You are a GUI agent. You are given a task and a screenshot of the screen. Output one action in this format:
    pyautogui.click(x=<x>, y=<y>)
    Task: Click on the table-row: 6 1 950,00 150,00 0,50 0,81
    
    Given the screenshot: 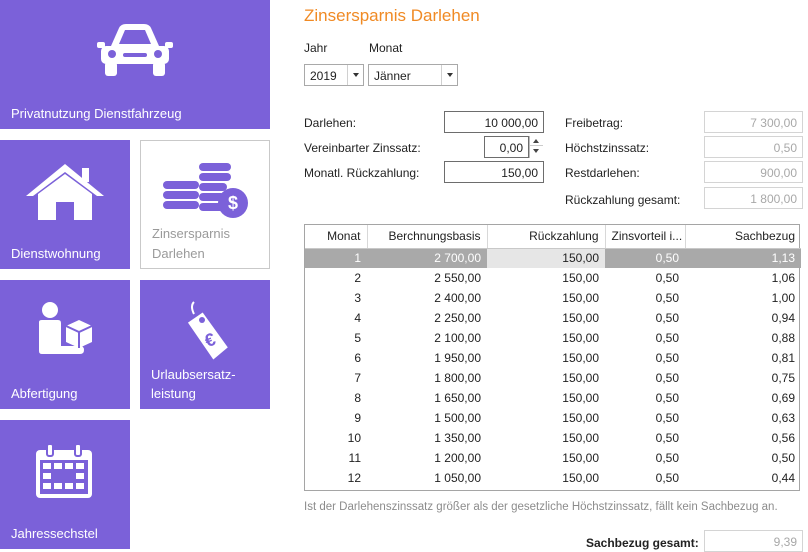 What is the action you would take?
    pyautogui.click(x=553, y=358)
    